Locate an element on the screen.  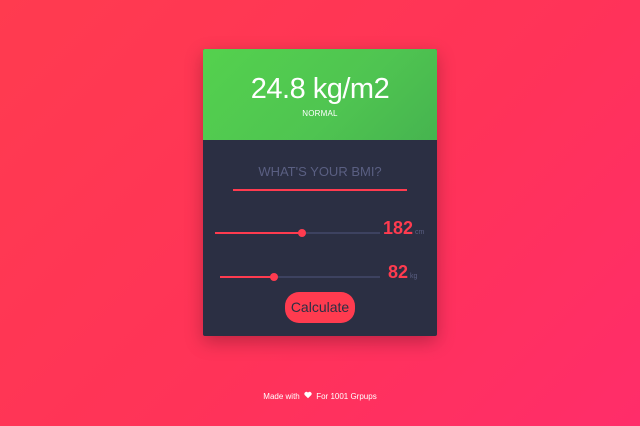
footer-text-after: For 1001 Grpups is located at coordinates (346, 396).